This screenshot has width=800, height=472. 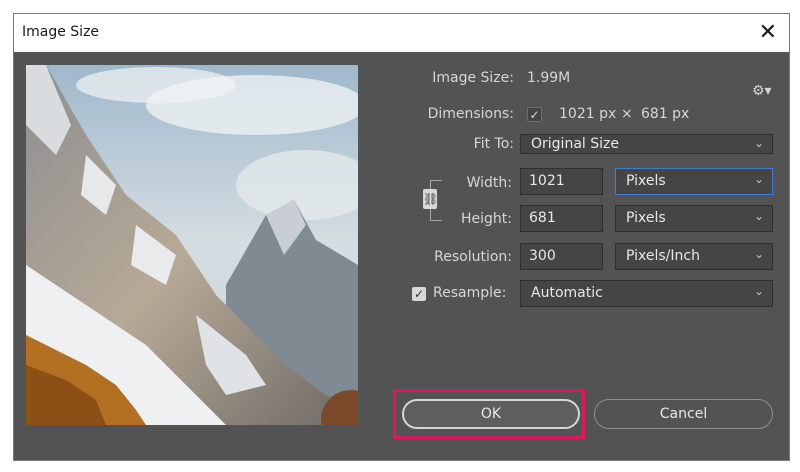 What do you see at coordinates (419, 294) in the screenshot?
I see `resample-checkbox: ✓` at bounding box center [419, 294].